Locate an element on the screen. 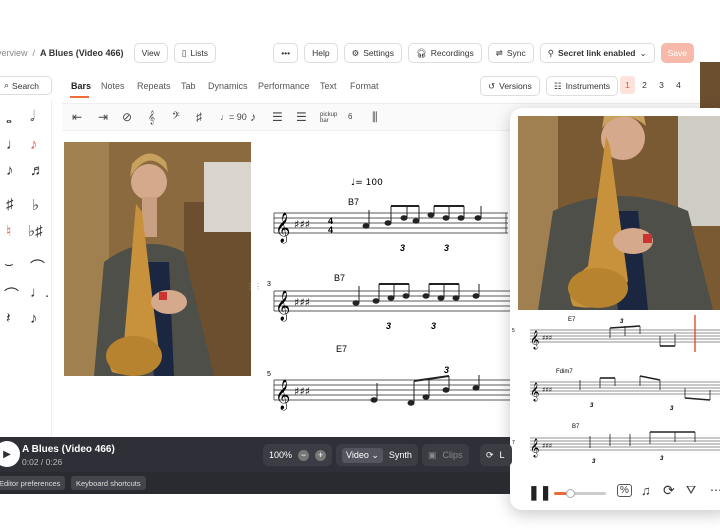  save-button: Save is located at coordinates (677, 53).